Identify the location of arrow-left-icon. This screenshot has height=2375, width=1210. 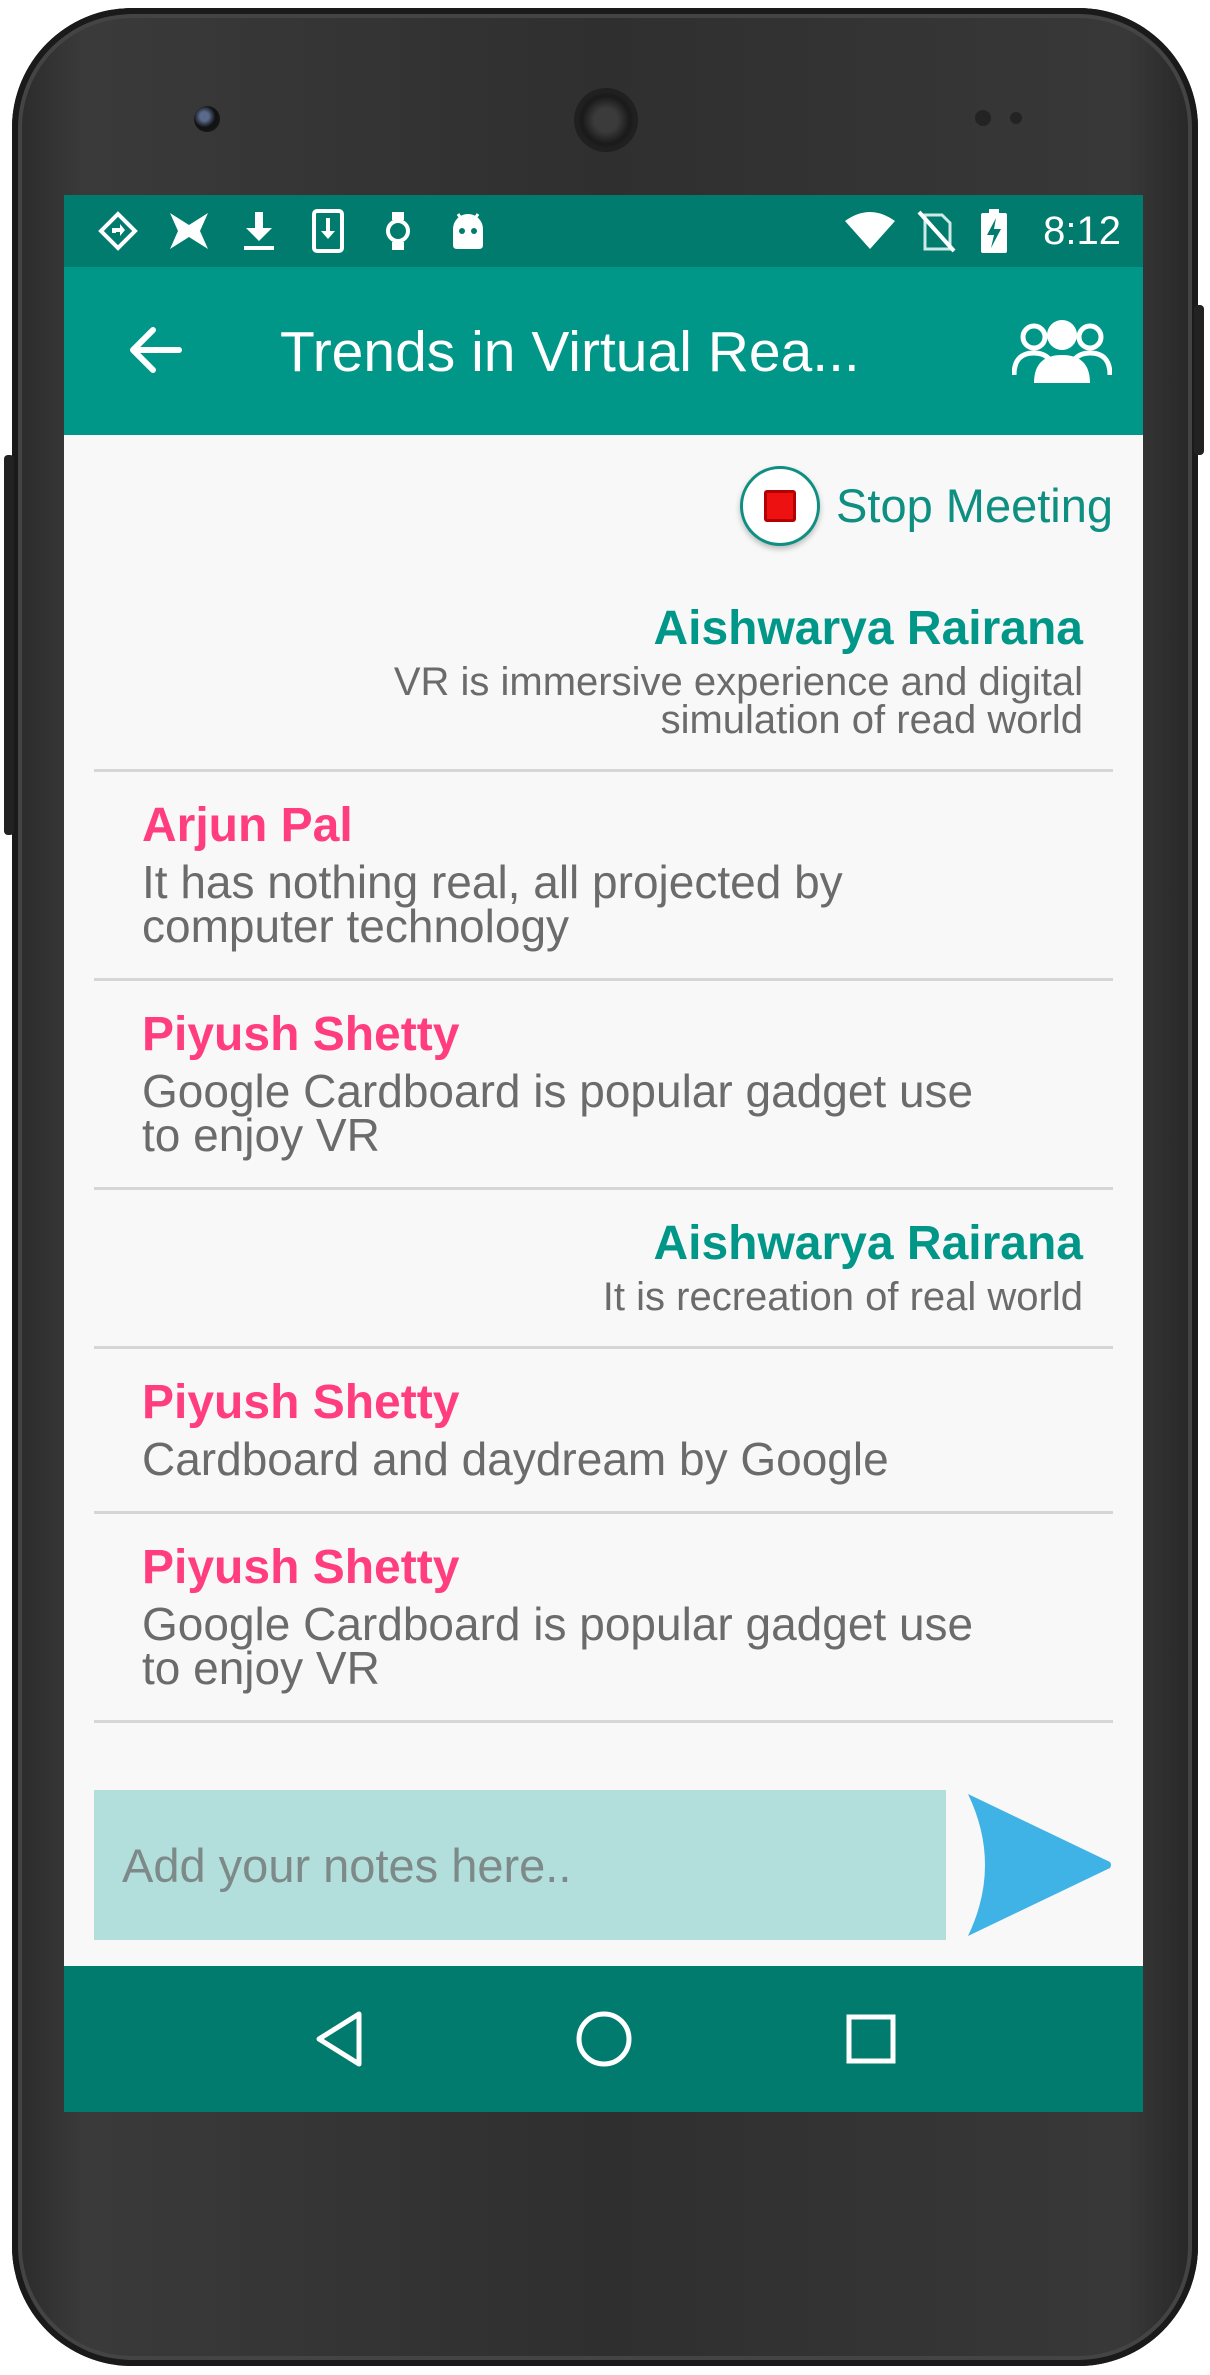
(156, 350).